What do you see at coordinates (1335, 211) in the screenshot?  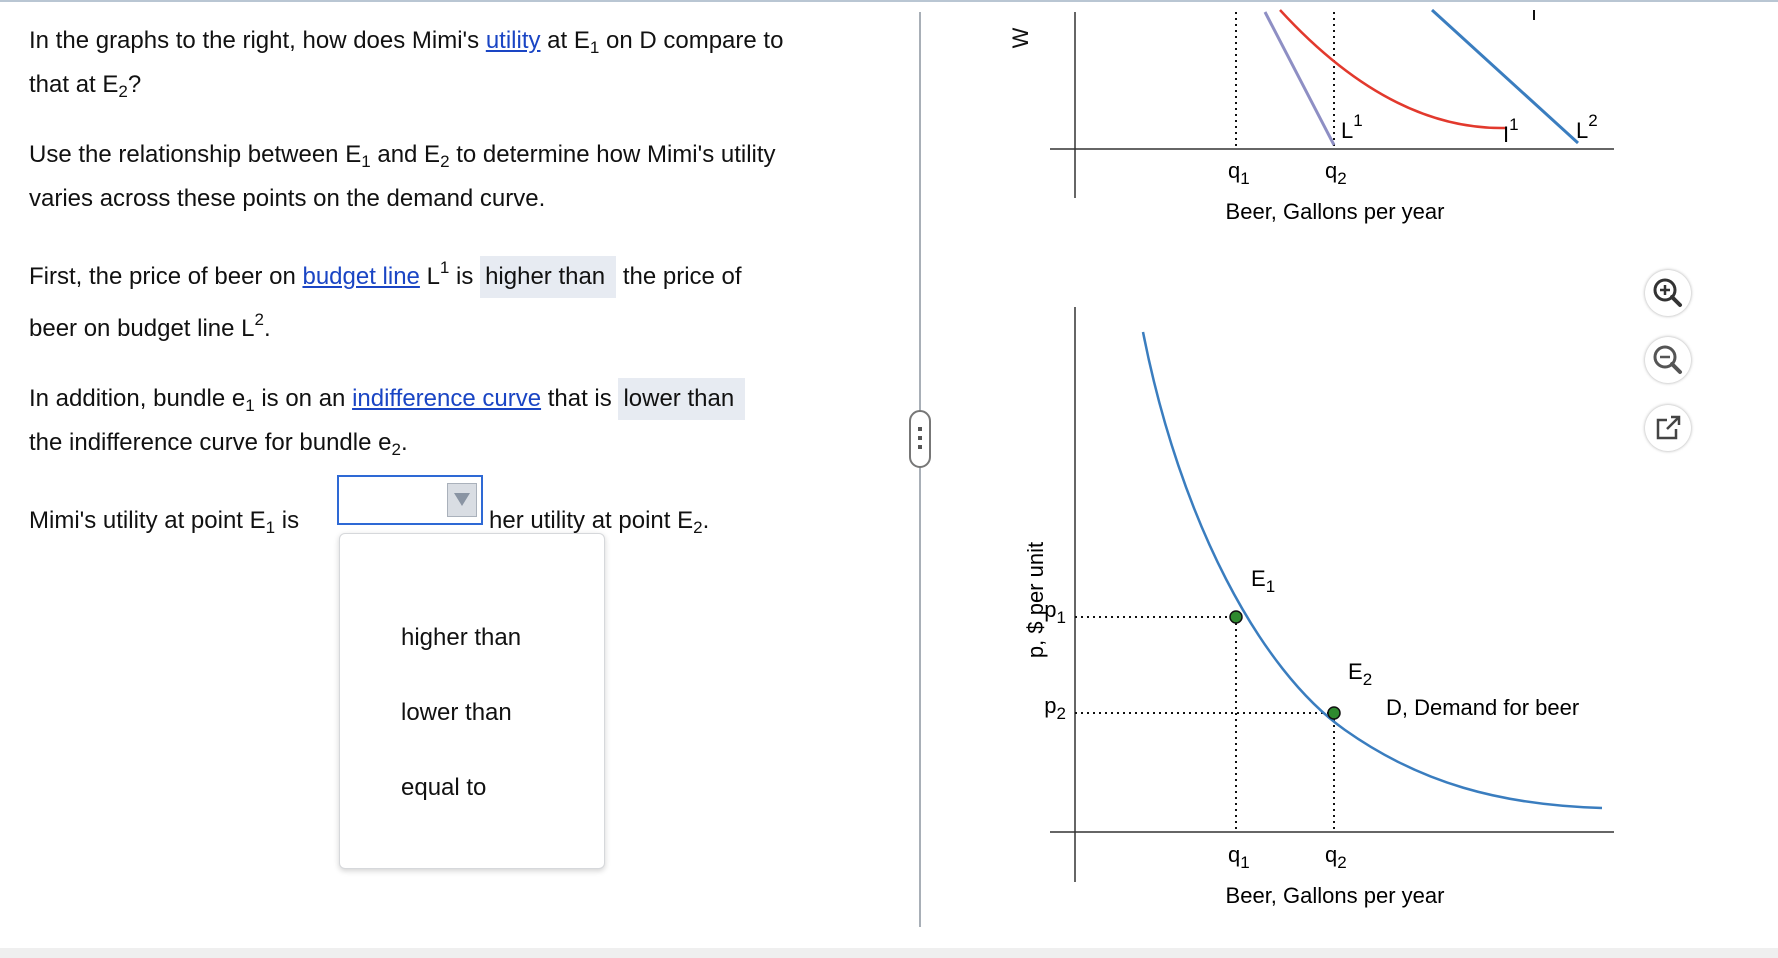 I see `top-xaxis-label: Beer, Gallons per year` at bounding box center [1335, 211].